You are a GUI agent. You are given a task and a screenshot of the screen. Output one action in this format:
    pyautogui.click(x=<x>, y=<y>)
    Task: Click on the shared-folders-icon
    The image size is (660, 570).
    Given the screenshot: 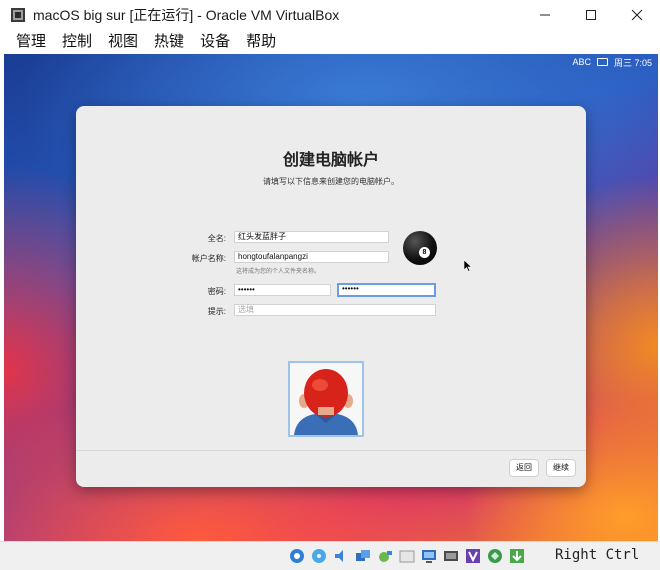 What is the action you would take?
    pyautogui.click(x=407, y=556)
    